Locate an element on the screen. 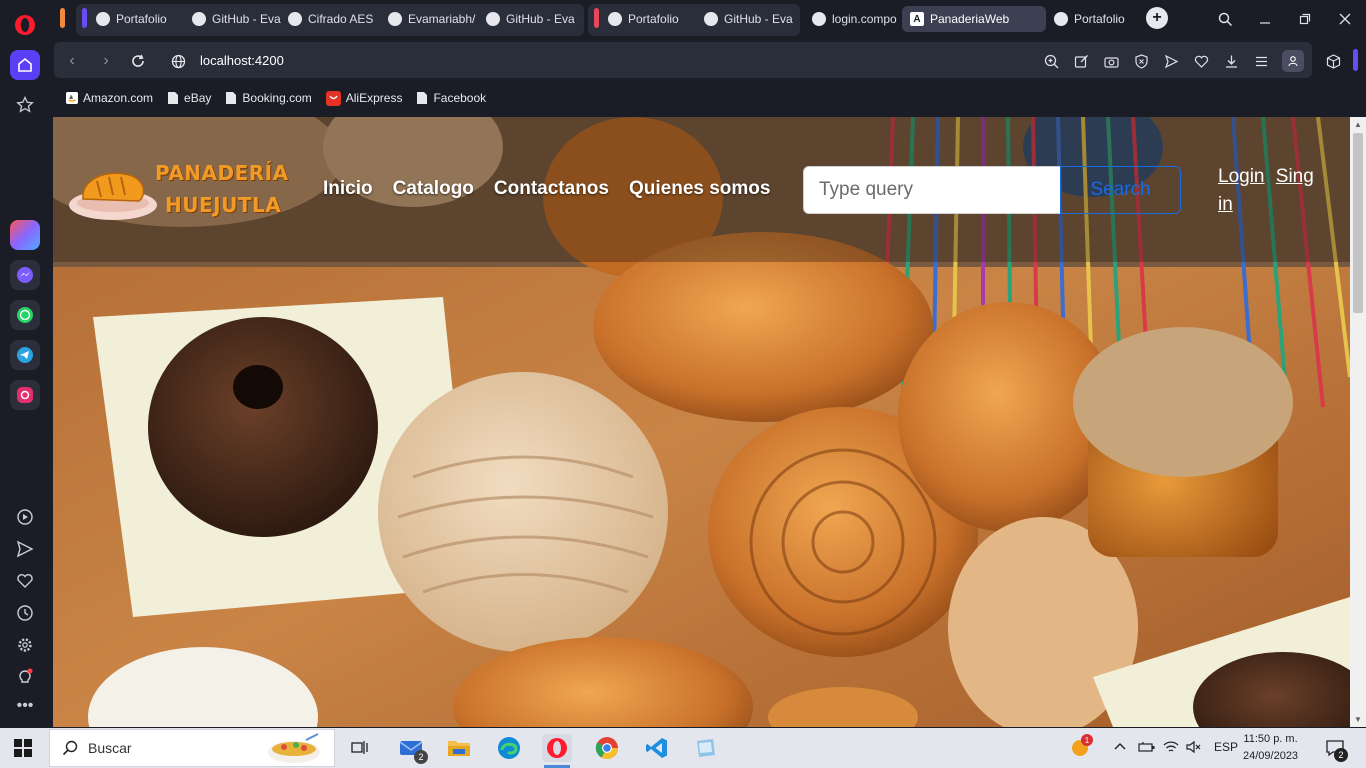 Image resolution: width=1366 pixels, height=768 pixels. url-field: localhost:4200 is located at coordinates (242, 60).